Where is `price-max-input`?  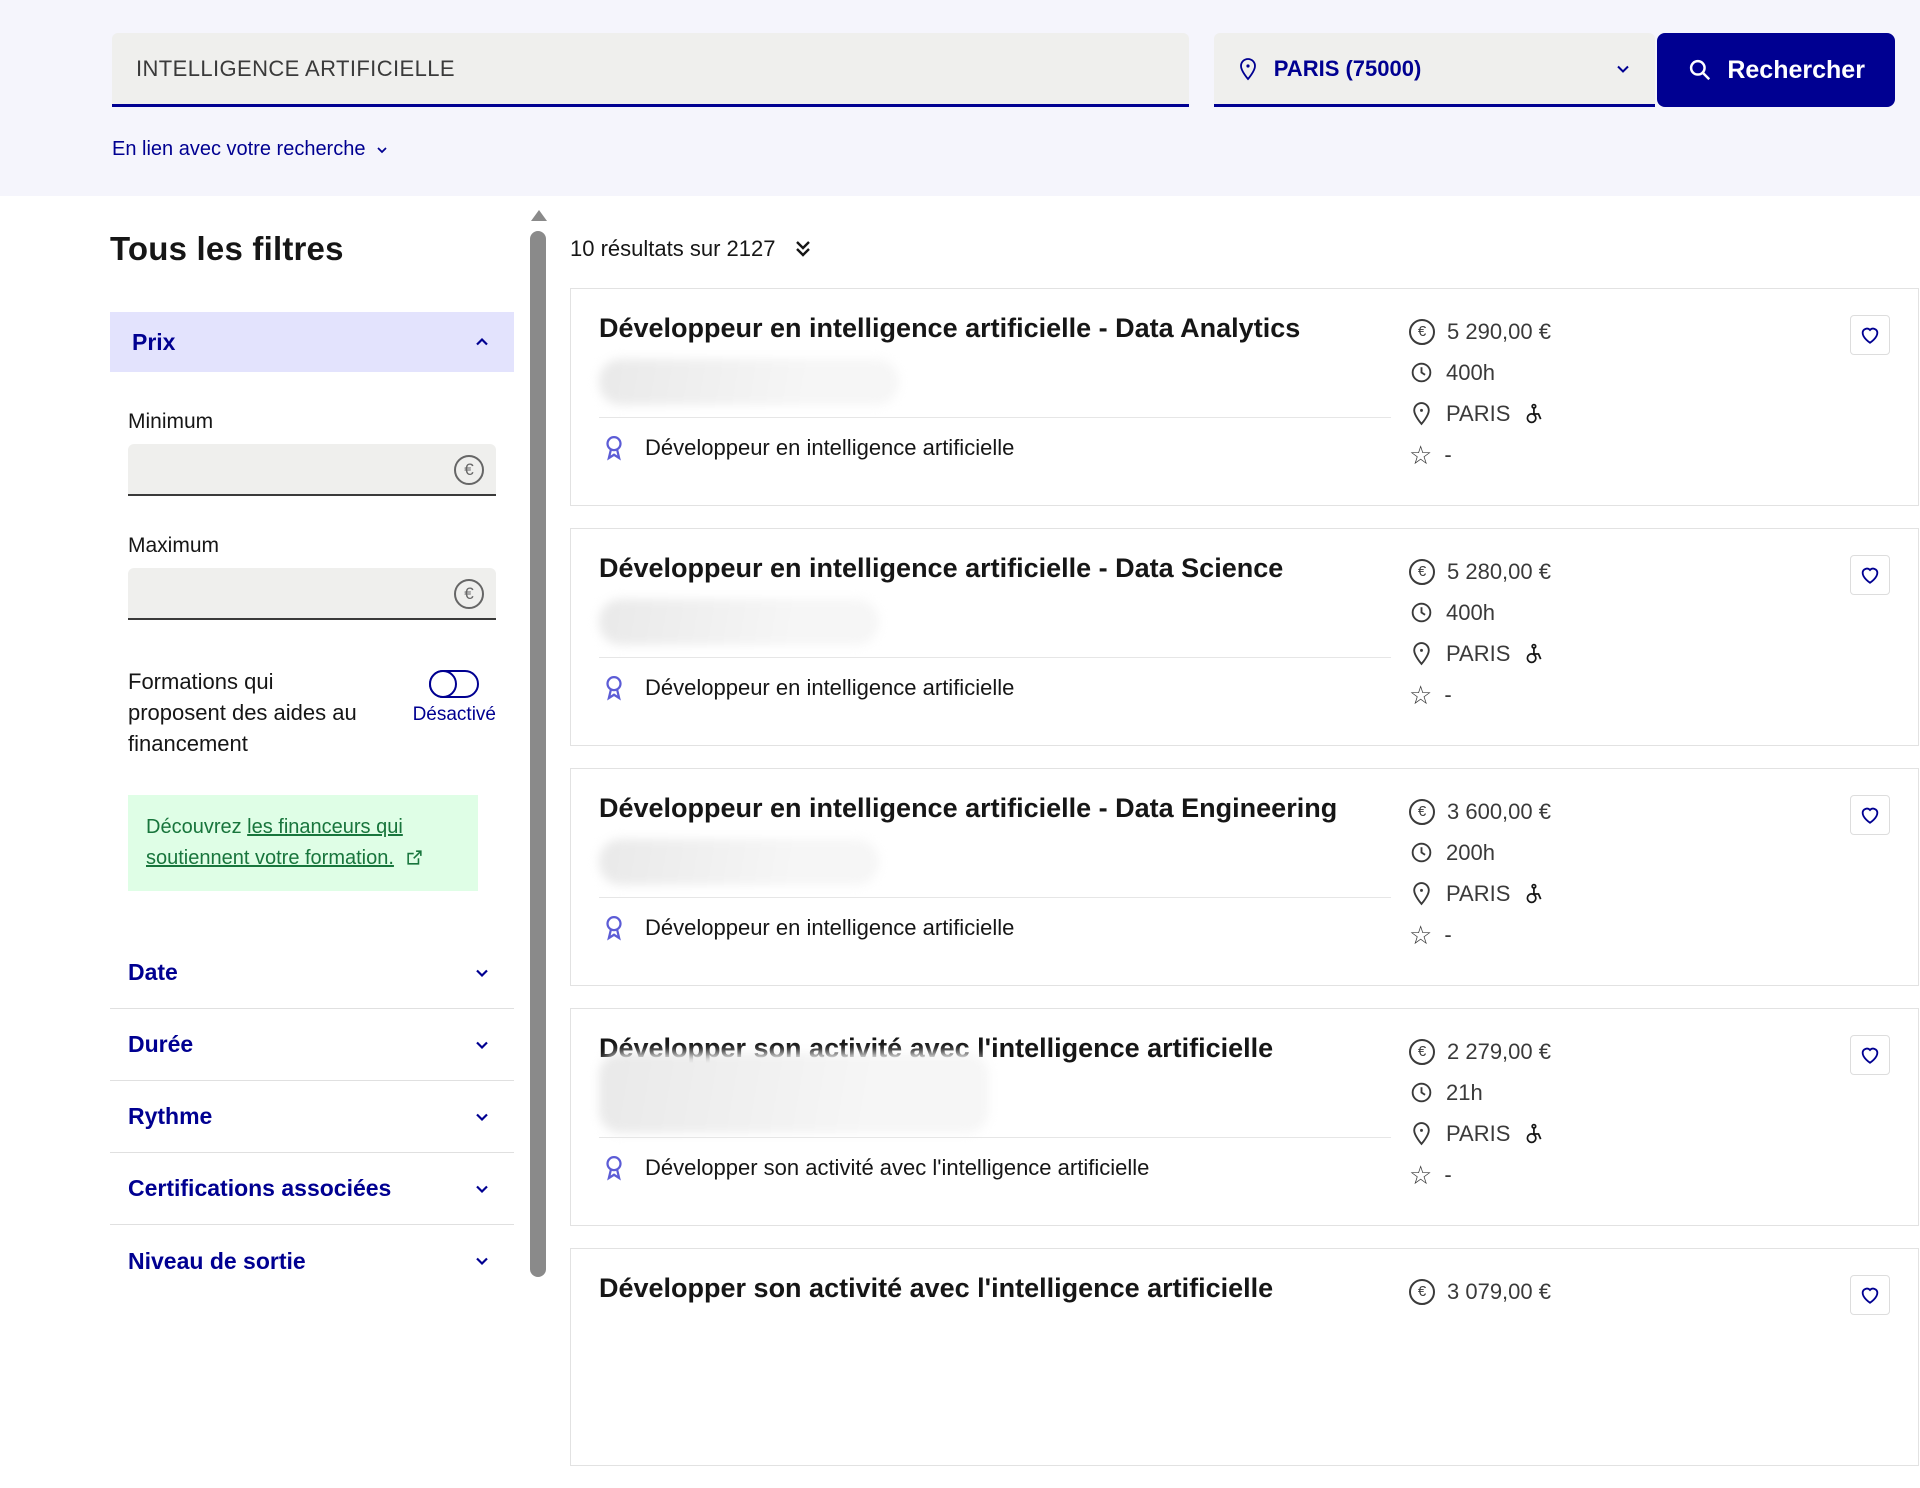
price-max-input is located at coordinates (312, 593).